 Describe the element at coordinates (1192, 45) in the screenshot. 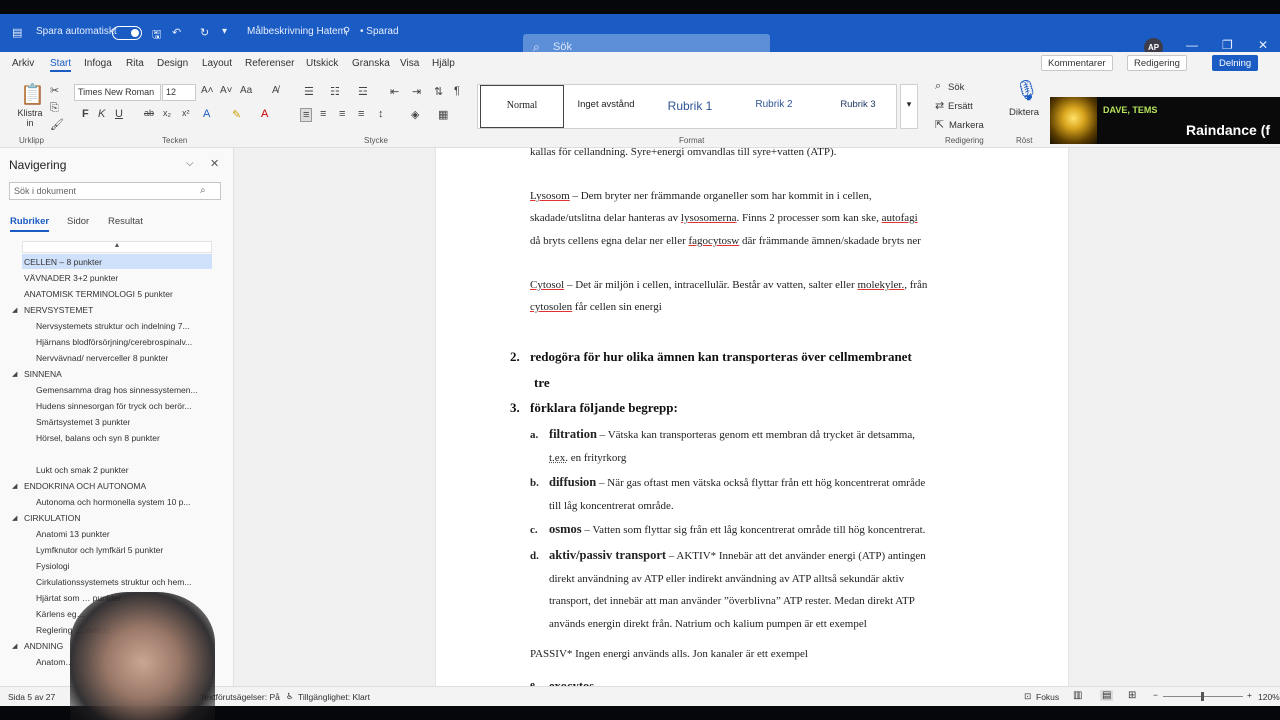

I see `minimize-icon: —` at that location.